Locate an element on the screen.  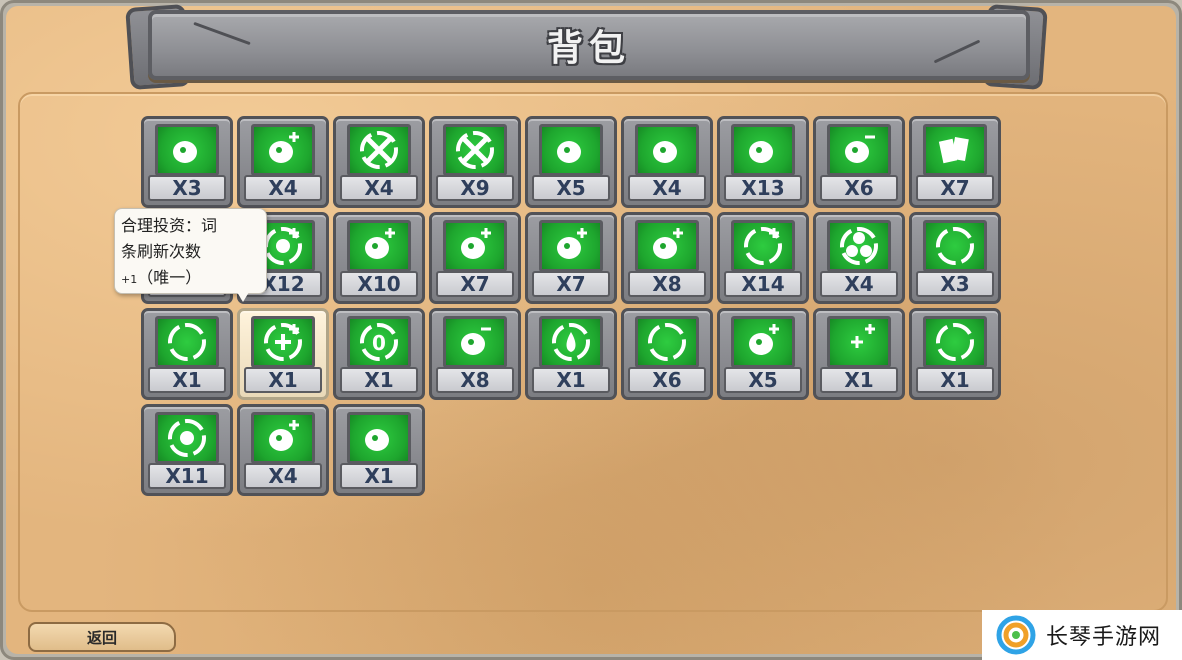
hedgehog-plus-icon is located at coordinates (572, 243).